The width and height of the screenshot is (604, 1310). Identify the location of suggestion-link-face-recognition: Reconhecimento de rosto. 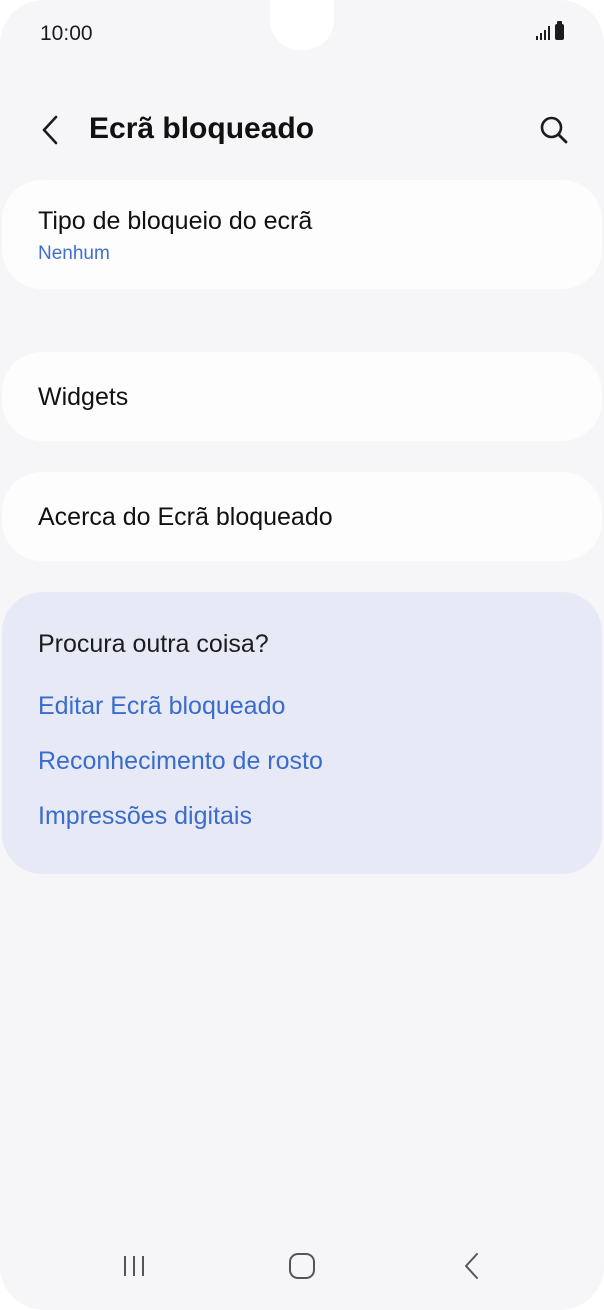
(180, 761).